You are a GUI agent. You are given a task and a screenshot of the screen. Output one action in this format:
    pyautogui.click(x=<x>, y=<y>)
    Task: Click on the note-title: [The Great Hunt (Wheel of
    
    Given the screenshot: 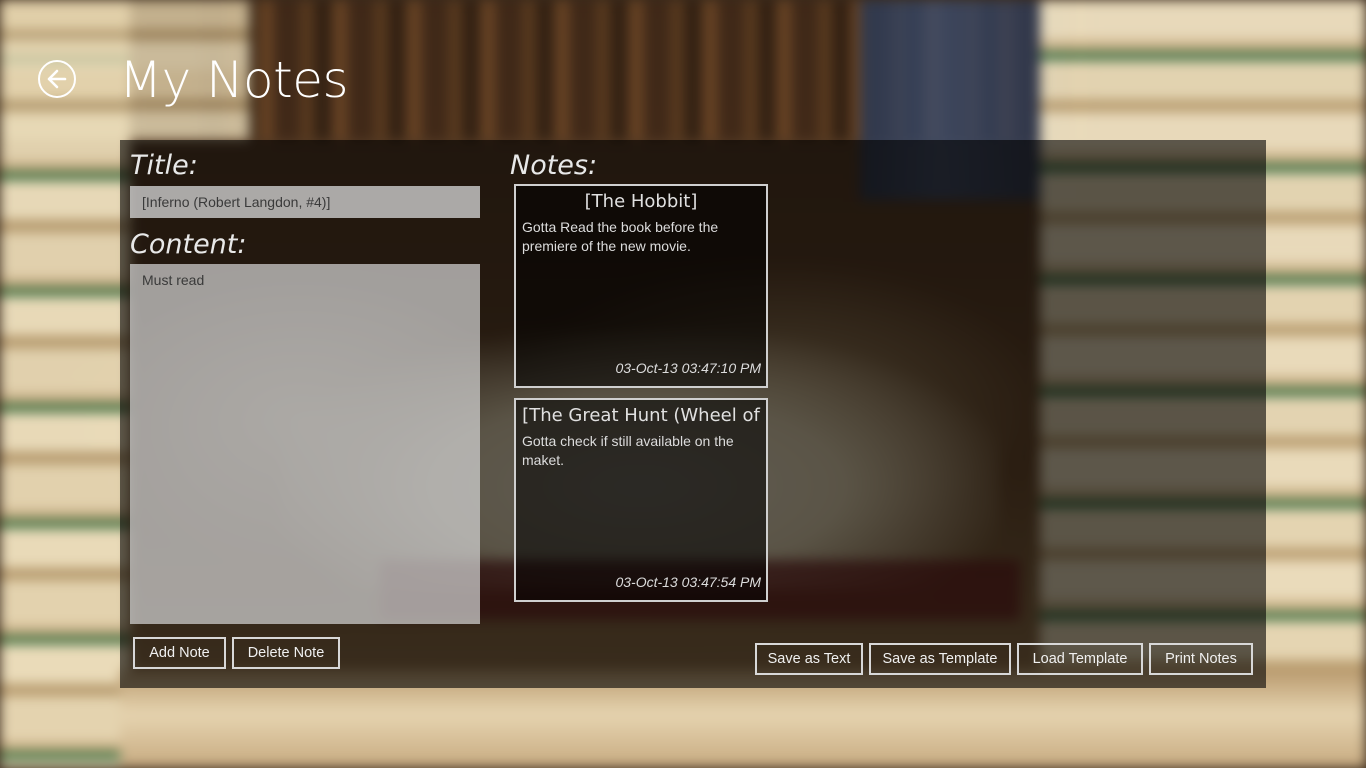 What is the action you would take?
    pyautogui.click(x=641, y=415)
    